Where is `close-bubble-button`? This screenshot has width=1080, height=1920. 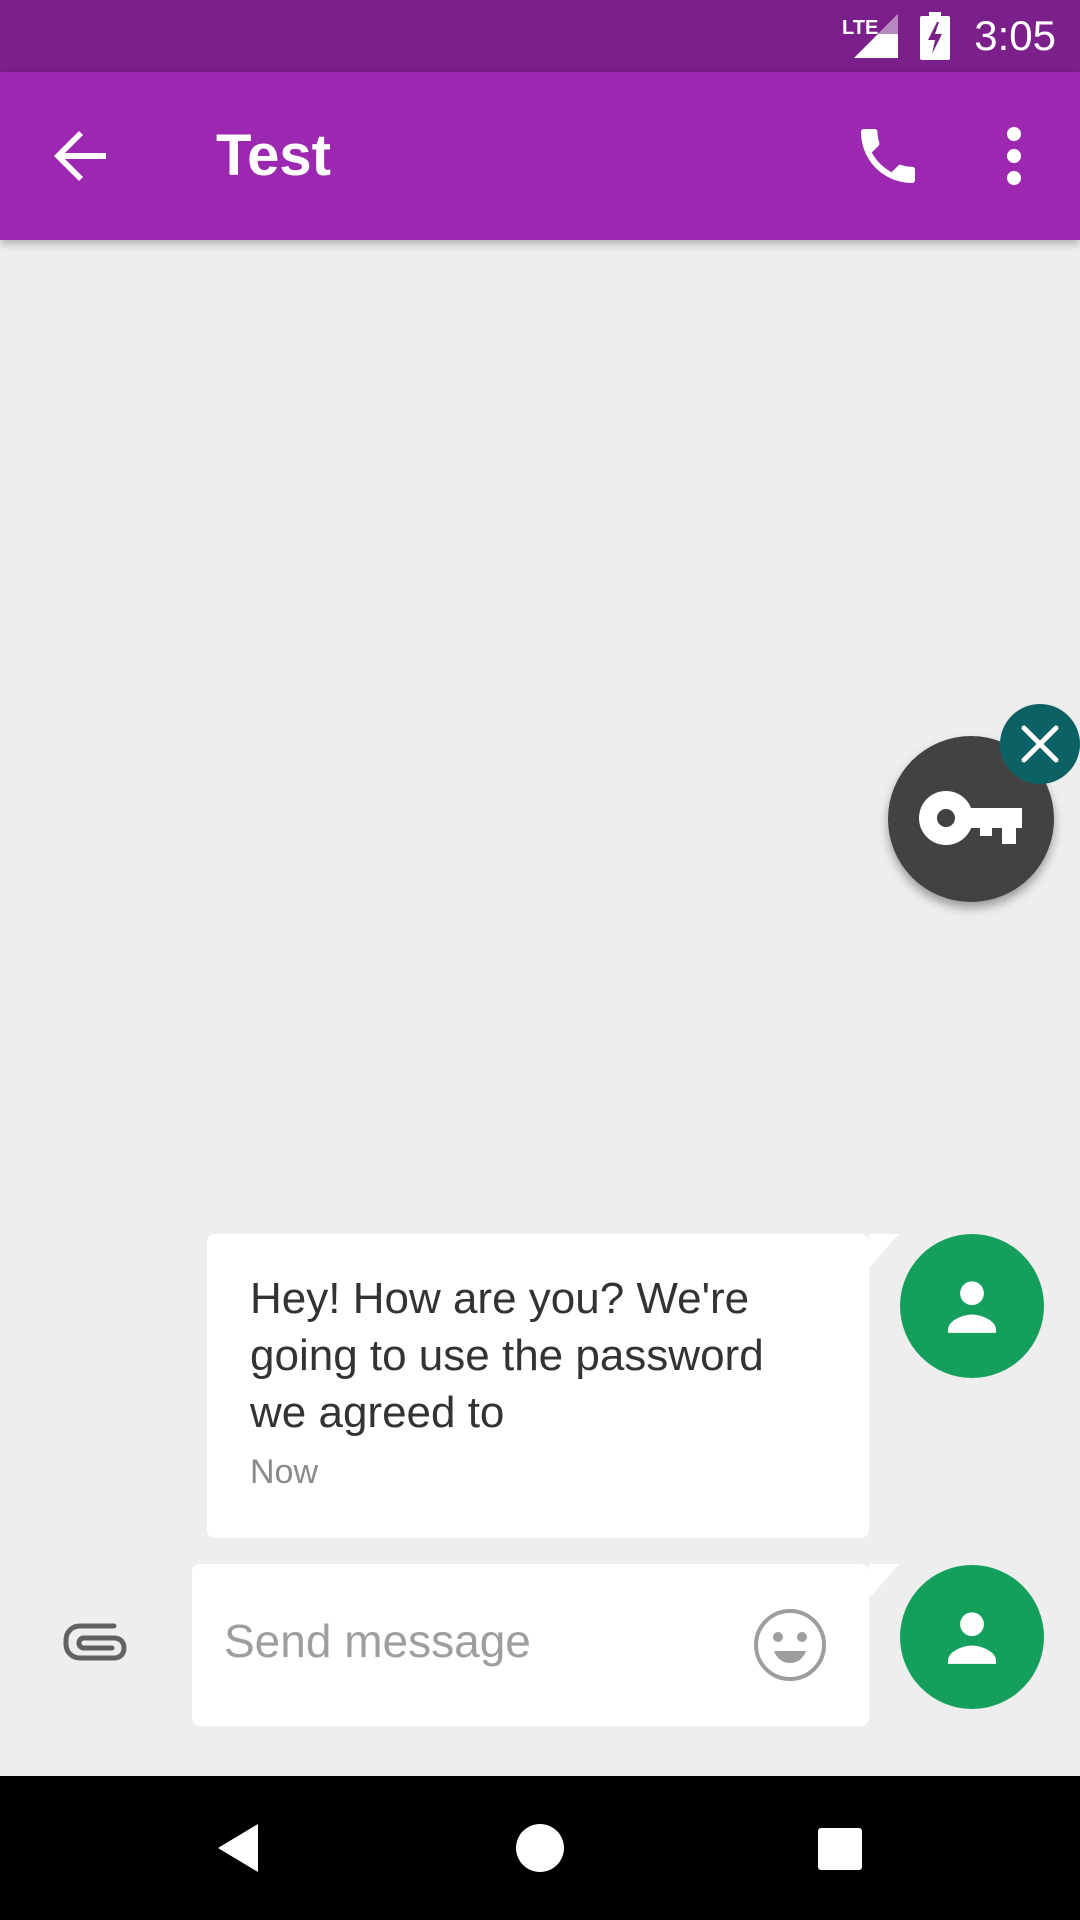
close-bubble-button is located at coordinates (1040, 744).